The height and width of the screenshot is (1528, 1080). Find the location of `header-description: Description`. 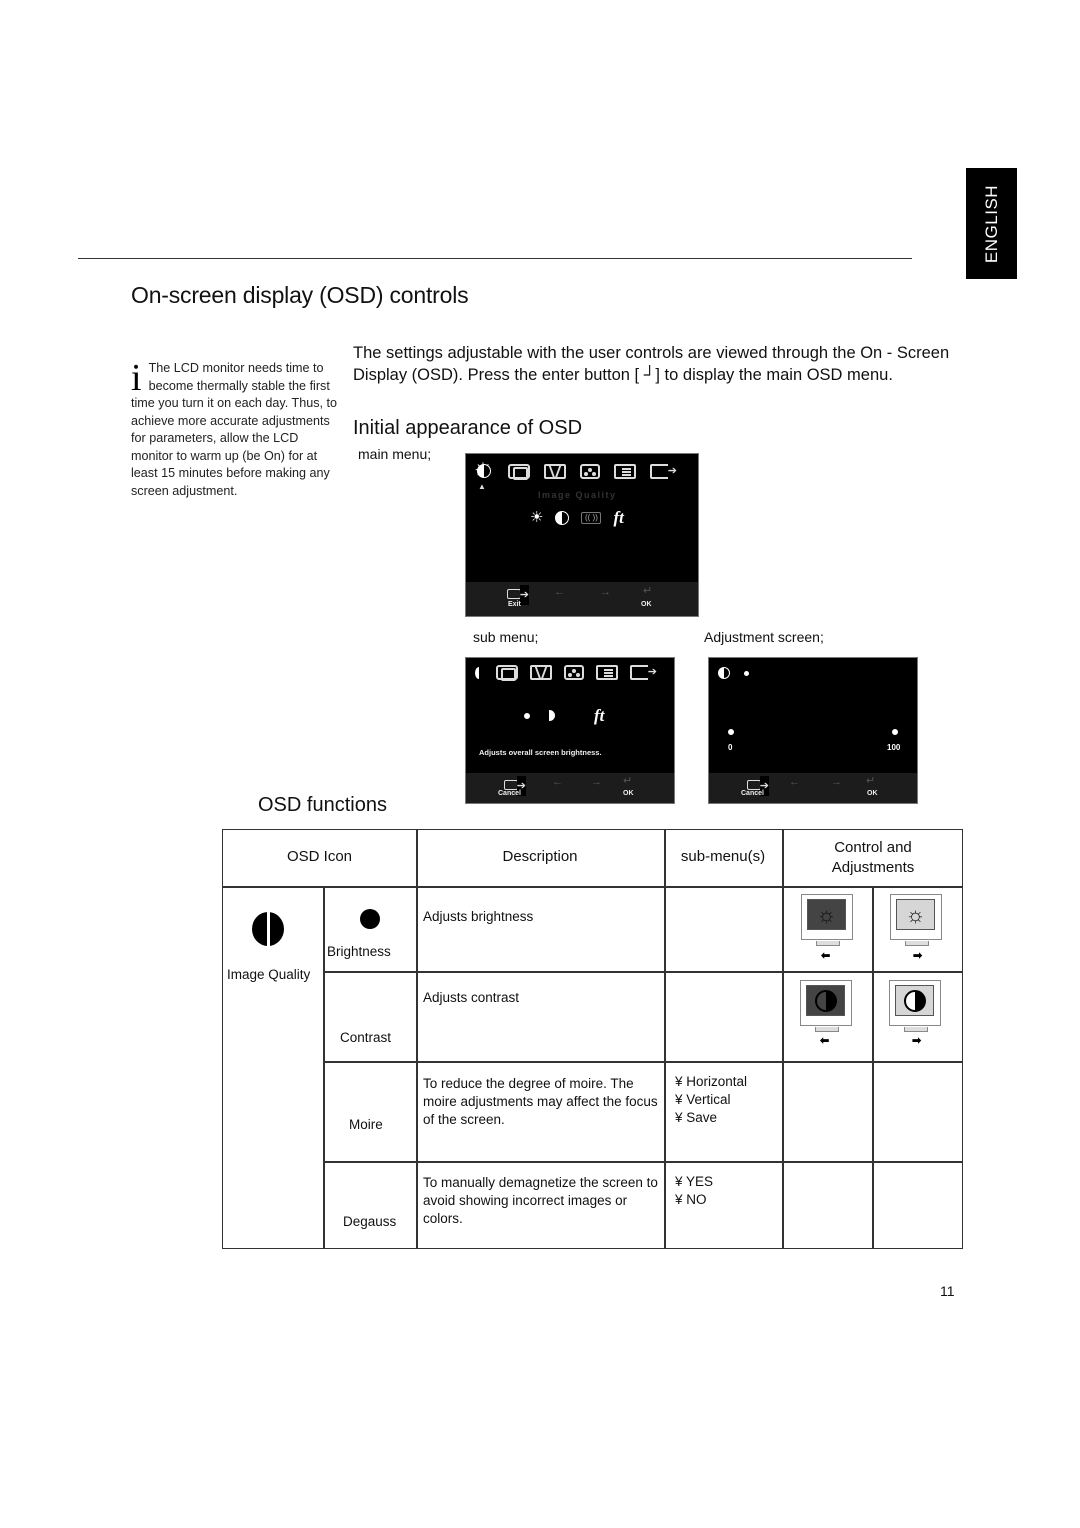

header-description: Description is located at coordinates (540, 856).